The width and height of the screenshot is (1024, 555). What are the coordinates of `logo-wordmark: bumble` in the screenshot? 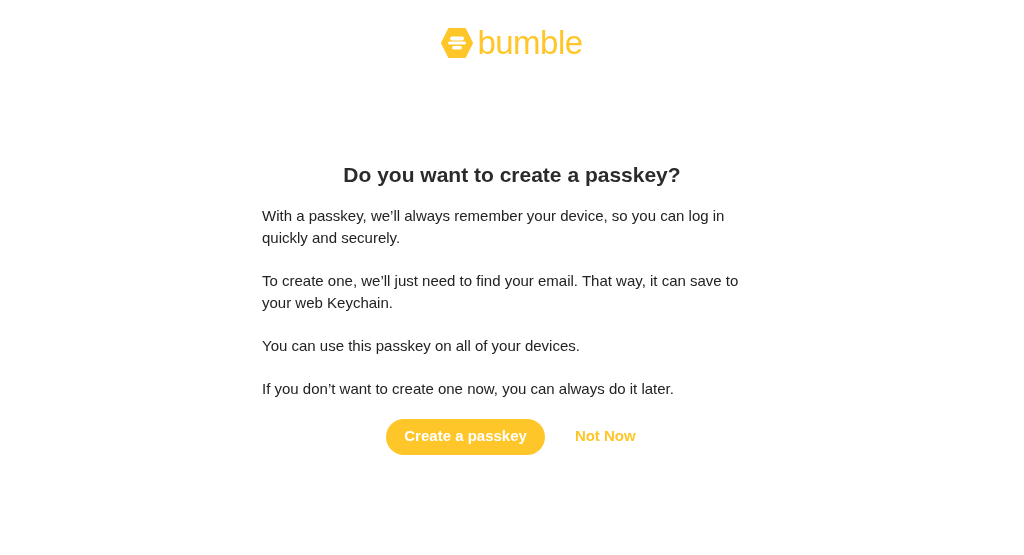 It's located at (530, 42).